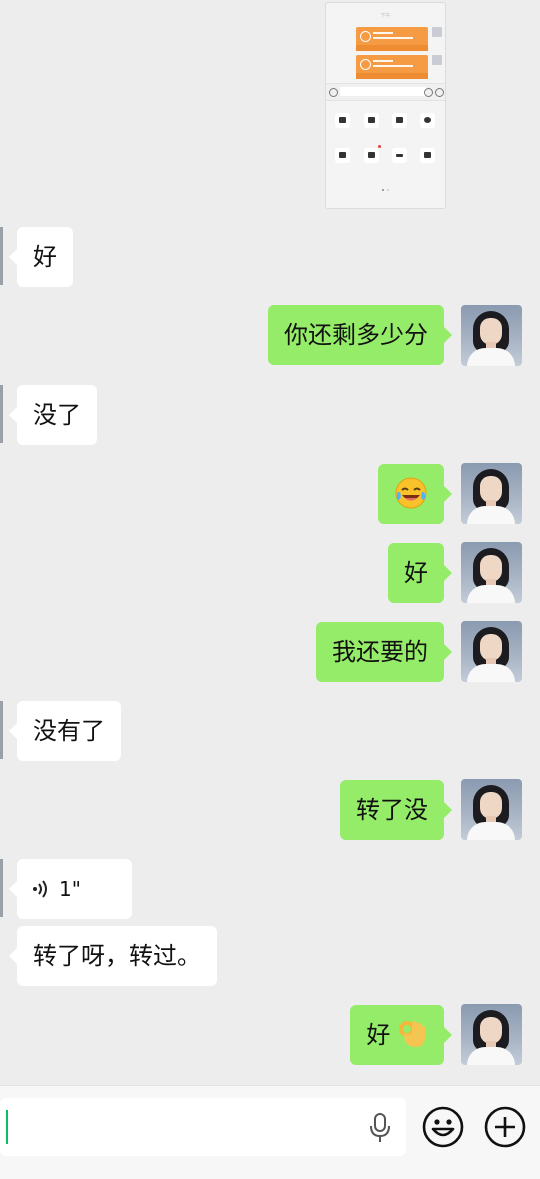 This screenshot has height=1179, width=540. I want to click on screenshot-camera-icon, so click(371, 120).